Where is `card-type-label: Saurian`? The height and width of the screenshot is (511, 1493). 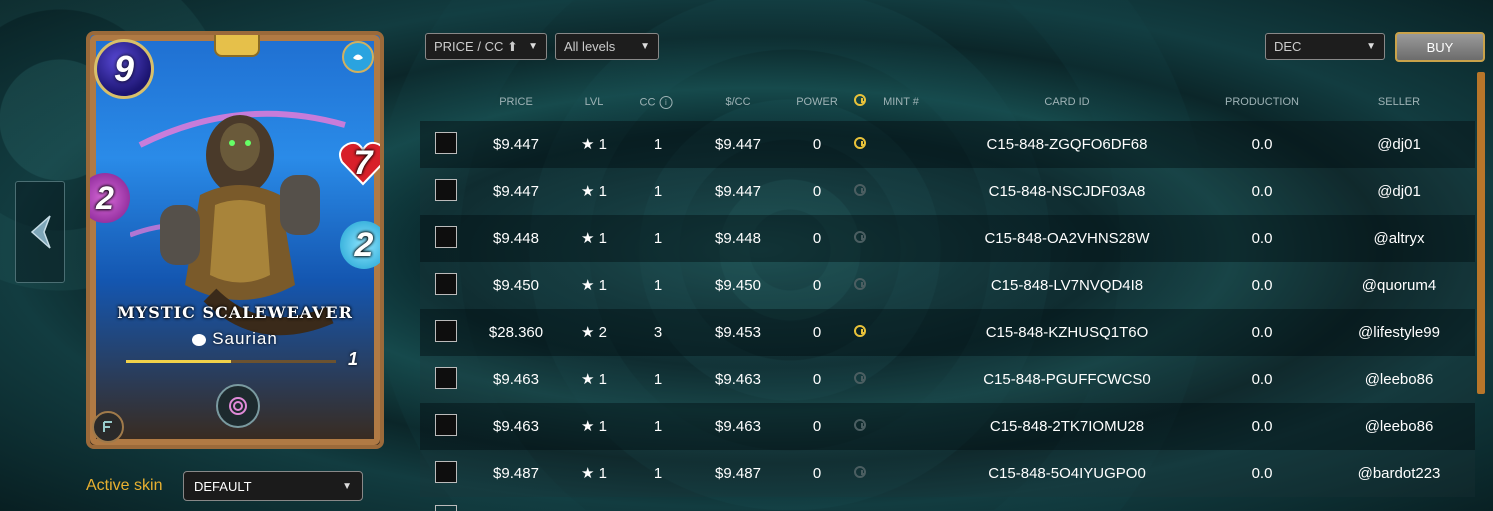 card-type-label: Saurian is located at coordinates (245, 338).